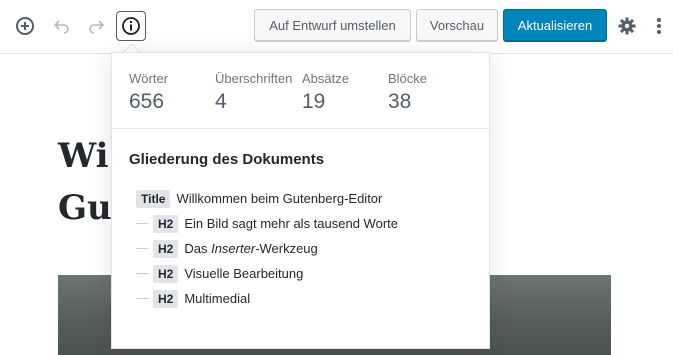 This screenshot has width=673, height=355. What do you see at coordinates (198, 248) in the screenshot?
I see `outline-text-part: Das` at bounding box center [198, 248].